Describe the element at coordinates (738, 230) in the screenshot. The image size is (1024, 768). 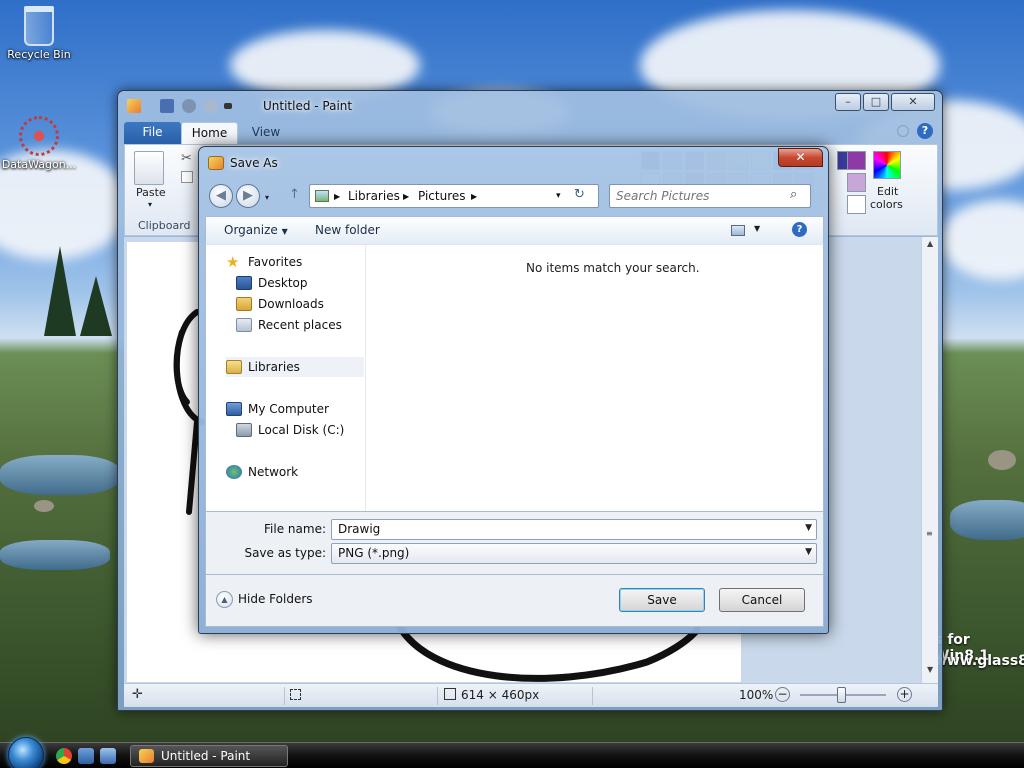
I see `change-view-icon` at that location.